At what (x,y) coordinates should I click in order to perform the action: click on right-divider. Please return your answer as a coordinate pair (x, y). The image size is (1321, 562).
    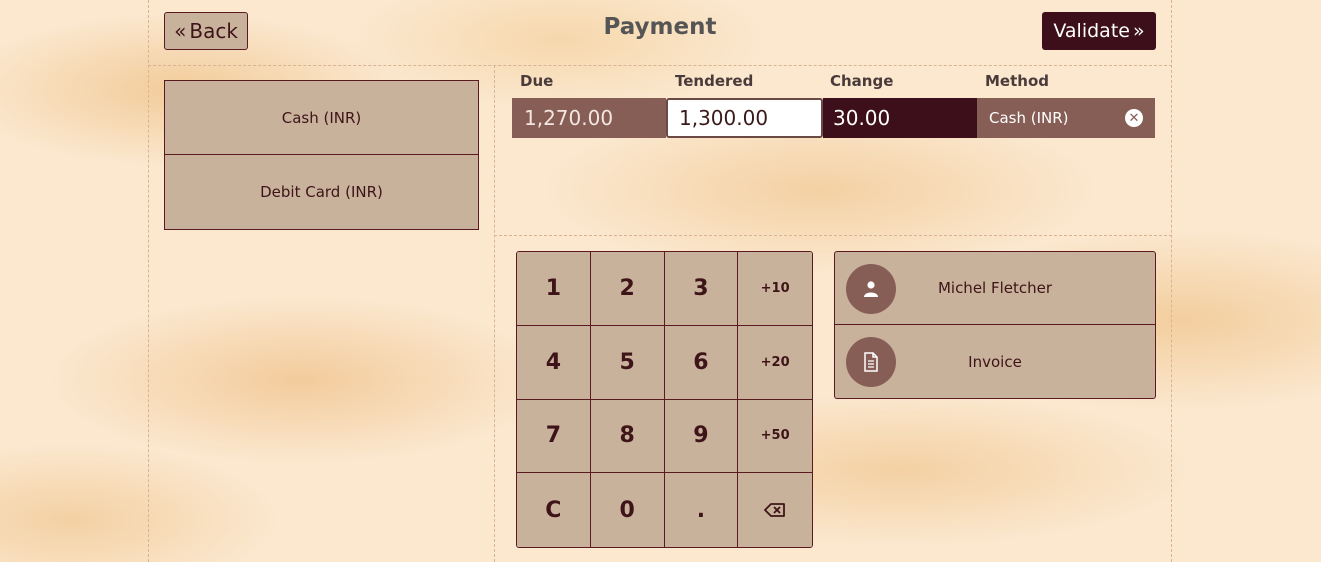
    Looking at the image, I should click on (1171, 281).